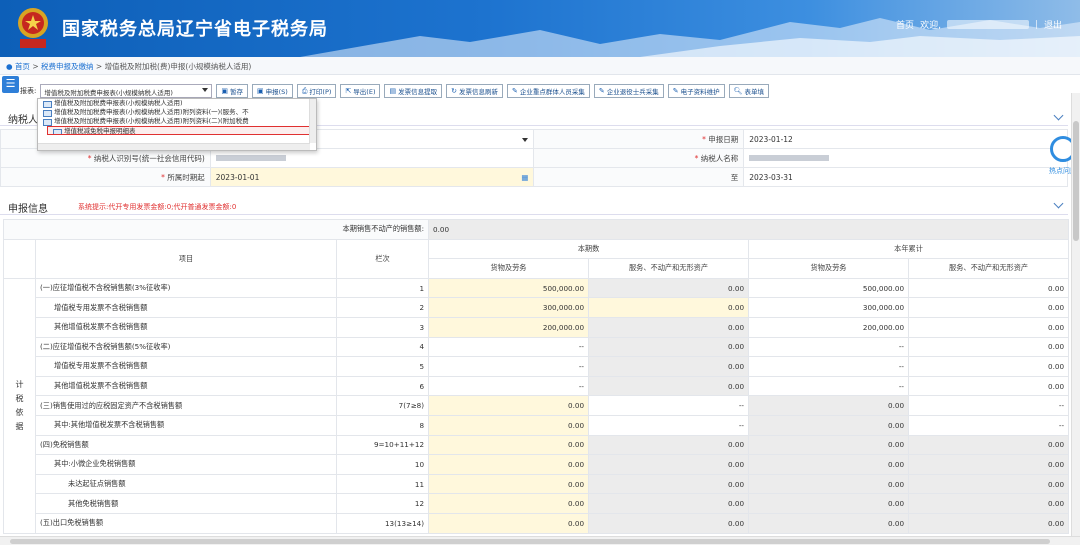  I want to click on table-row: 其中:其他增值税发票不含税销售额 8 0.00 -- 0.00 --, so click(537, 425).